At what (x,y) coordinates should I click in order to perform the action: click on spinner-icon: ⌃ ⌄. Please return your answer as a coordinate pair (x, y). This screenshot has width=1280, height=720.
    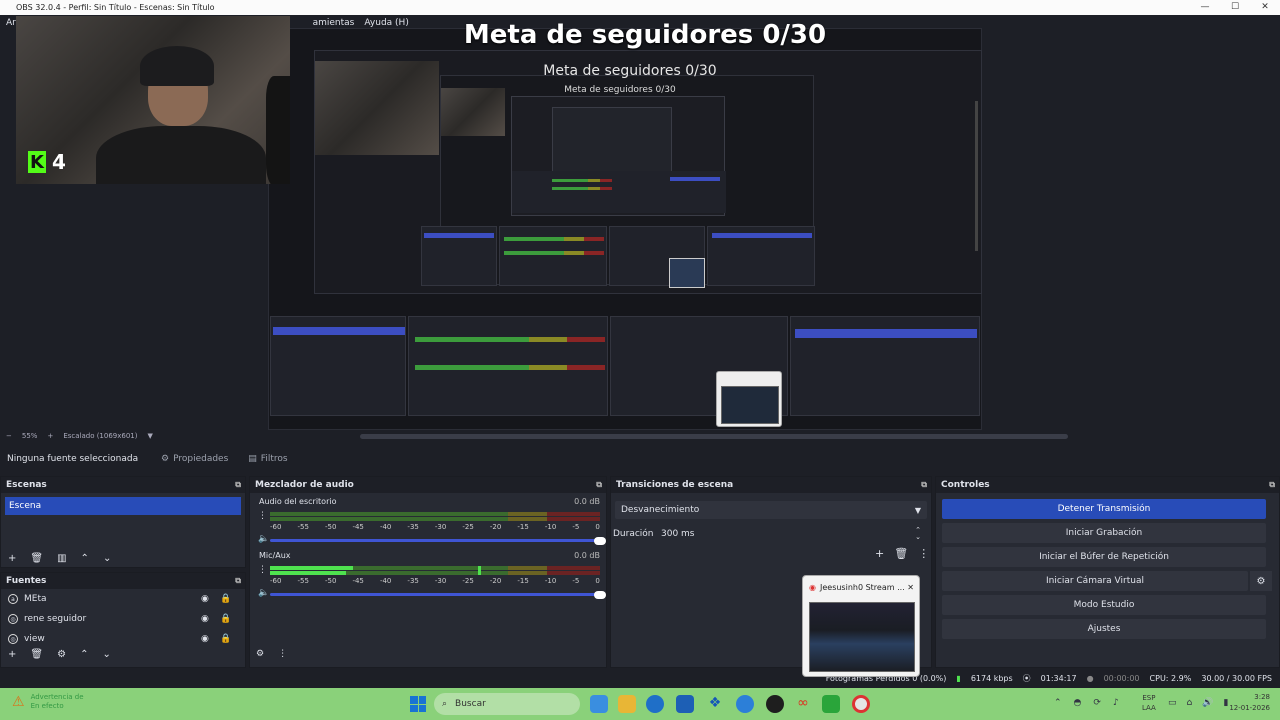
    Looking at the image, I should click on (918, 534).